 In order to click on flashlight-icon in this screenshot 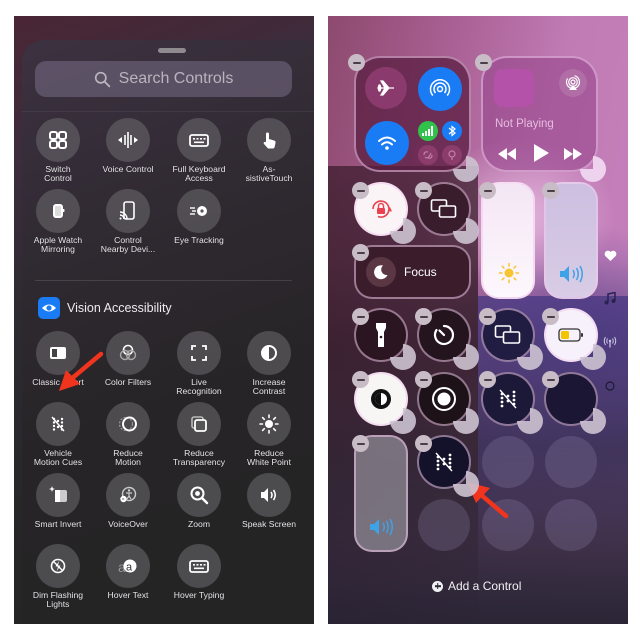, I will do `click(381, 335)`.